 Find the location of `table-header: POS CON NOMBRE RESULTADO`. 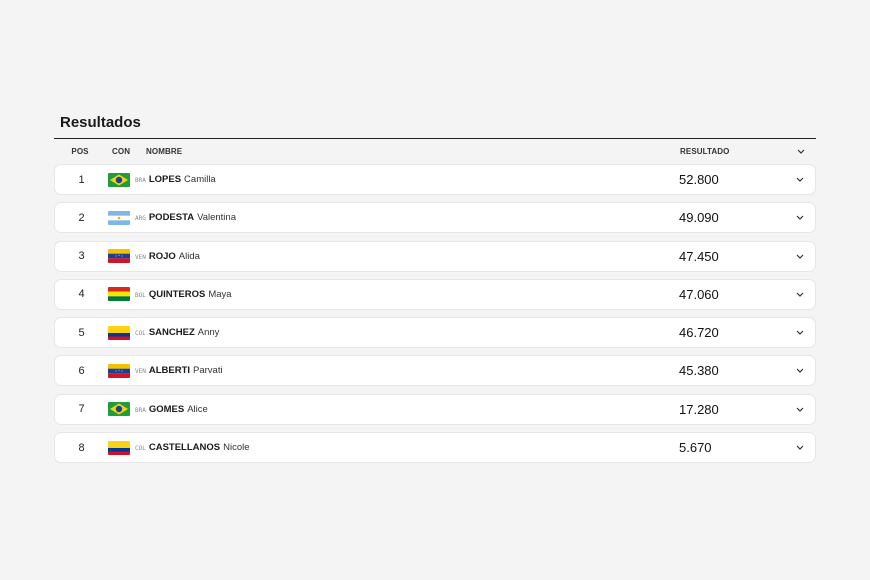

table-header: POS CON NOMBRE RESULTADO is located at coordinates (435, 151).